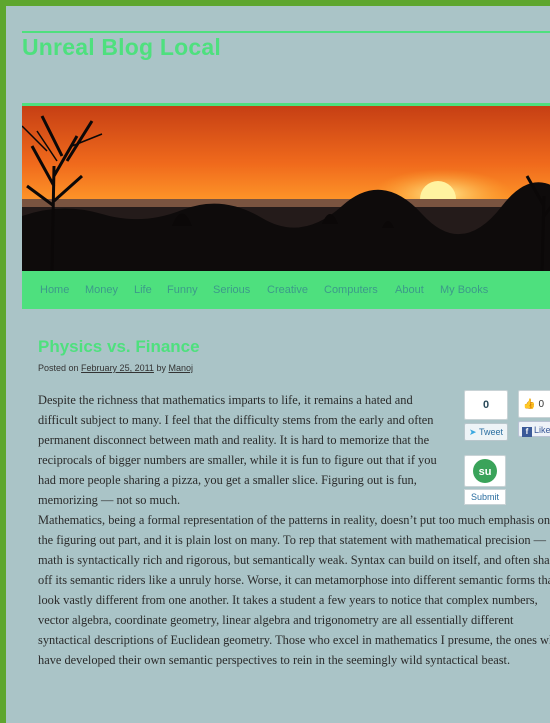 This screenshot has height=723, width=550. What do you see at coordinates (182, 290) in the screenshot?
I see `nav-funny: Funny` at bounding box center [182, 290].